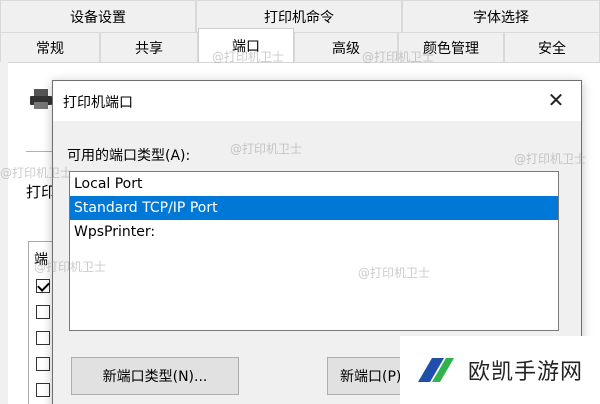 The height and width of the screenshot is (404, 600). Describe the element at coordinates (556, 100) in the screenshot. I see `close-icon: ✕` at that location.